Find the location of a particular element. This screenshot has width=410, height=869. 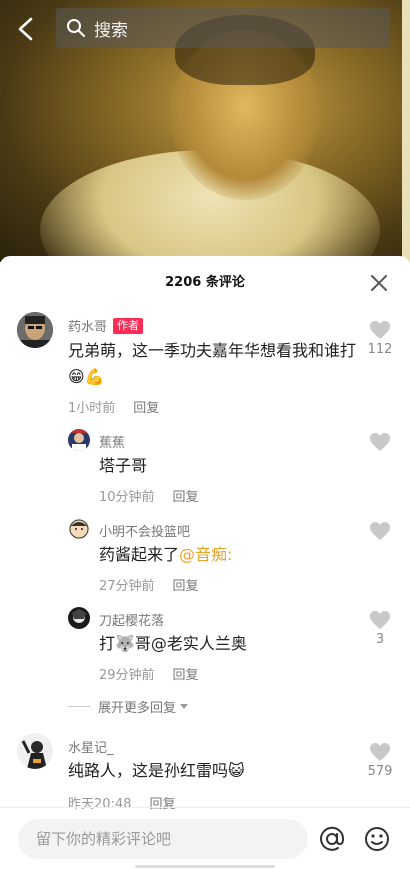

comment-author-row: 药水哥 作者 is located at coordinates (106, 325).